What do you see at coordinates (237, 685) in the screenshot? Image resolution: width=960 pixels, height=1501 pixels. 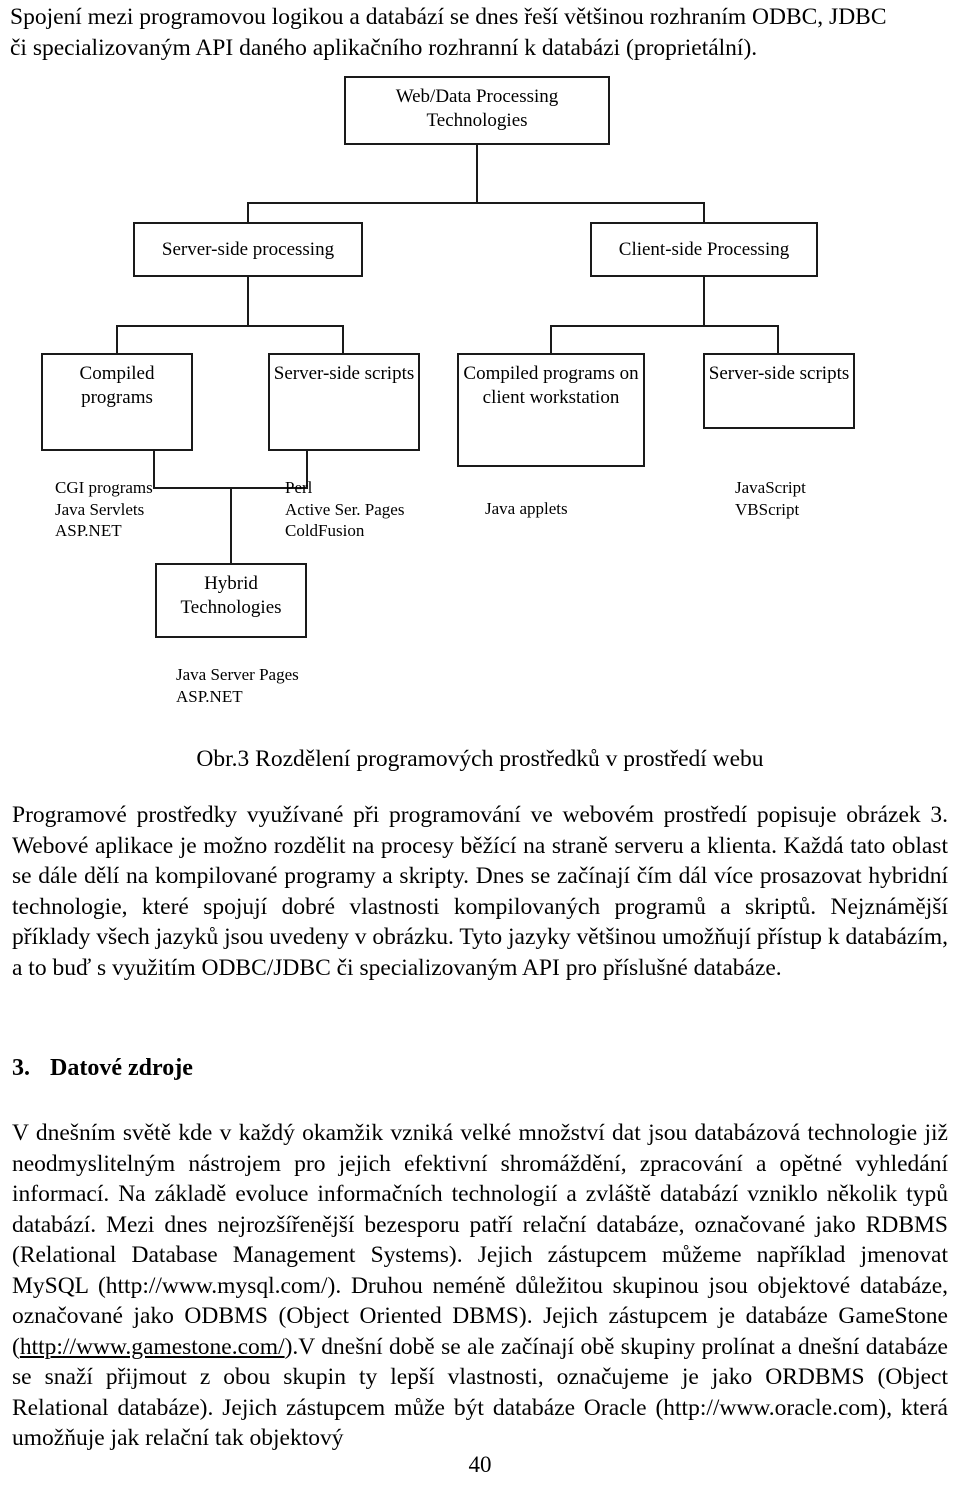 I see `leaf-label-hybrid: Java Server Pages ASP.NET` at bounding box center [237, 685].